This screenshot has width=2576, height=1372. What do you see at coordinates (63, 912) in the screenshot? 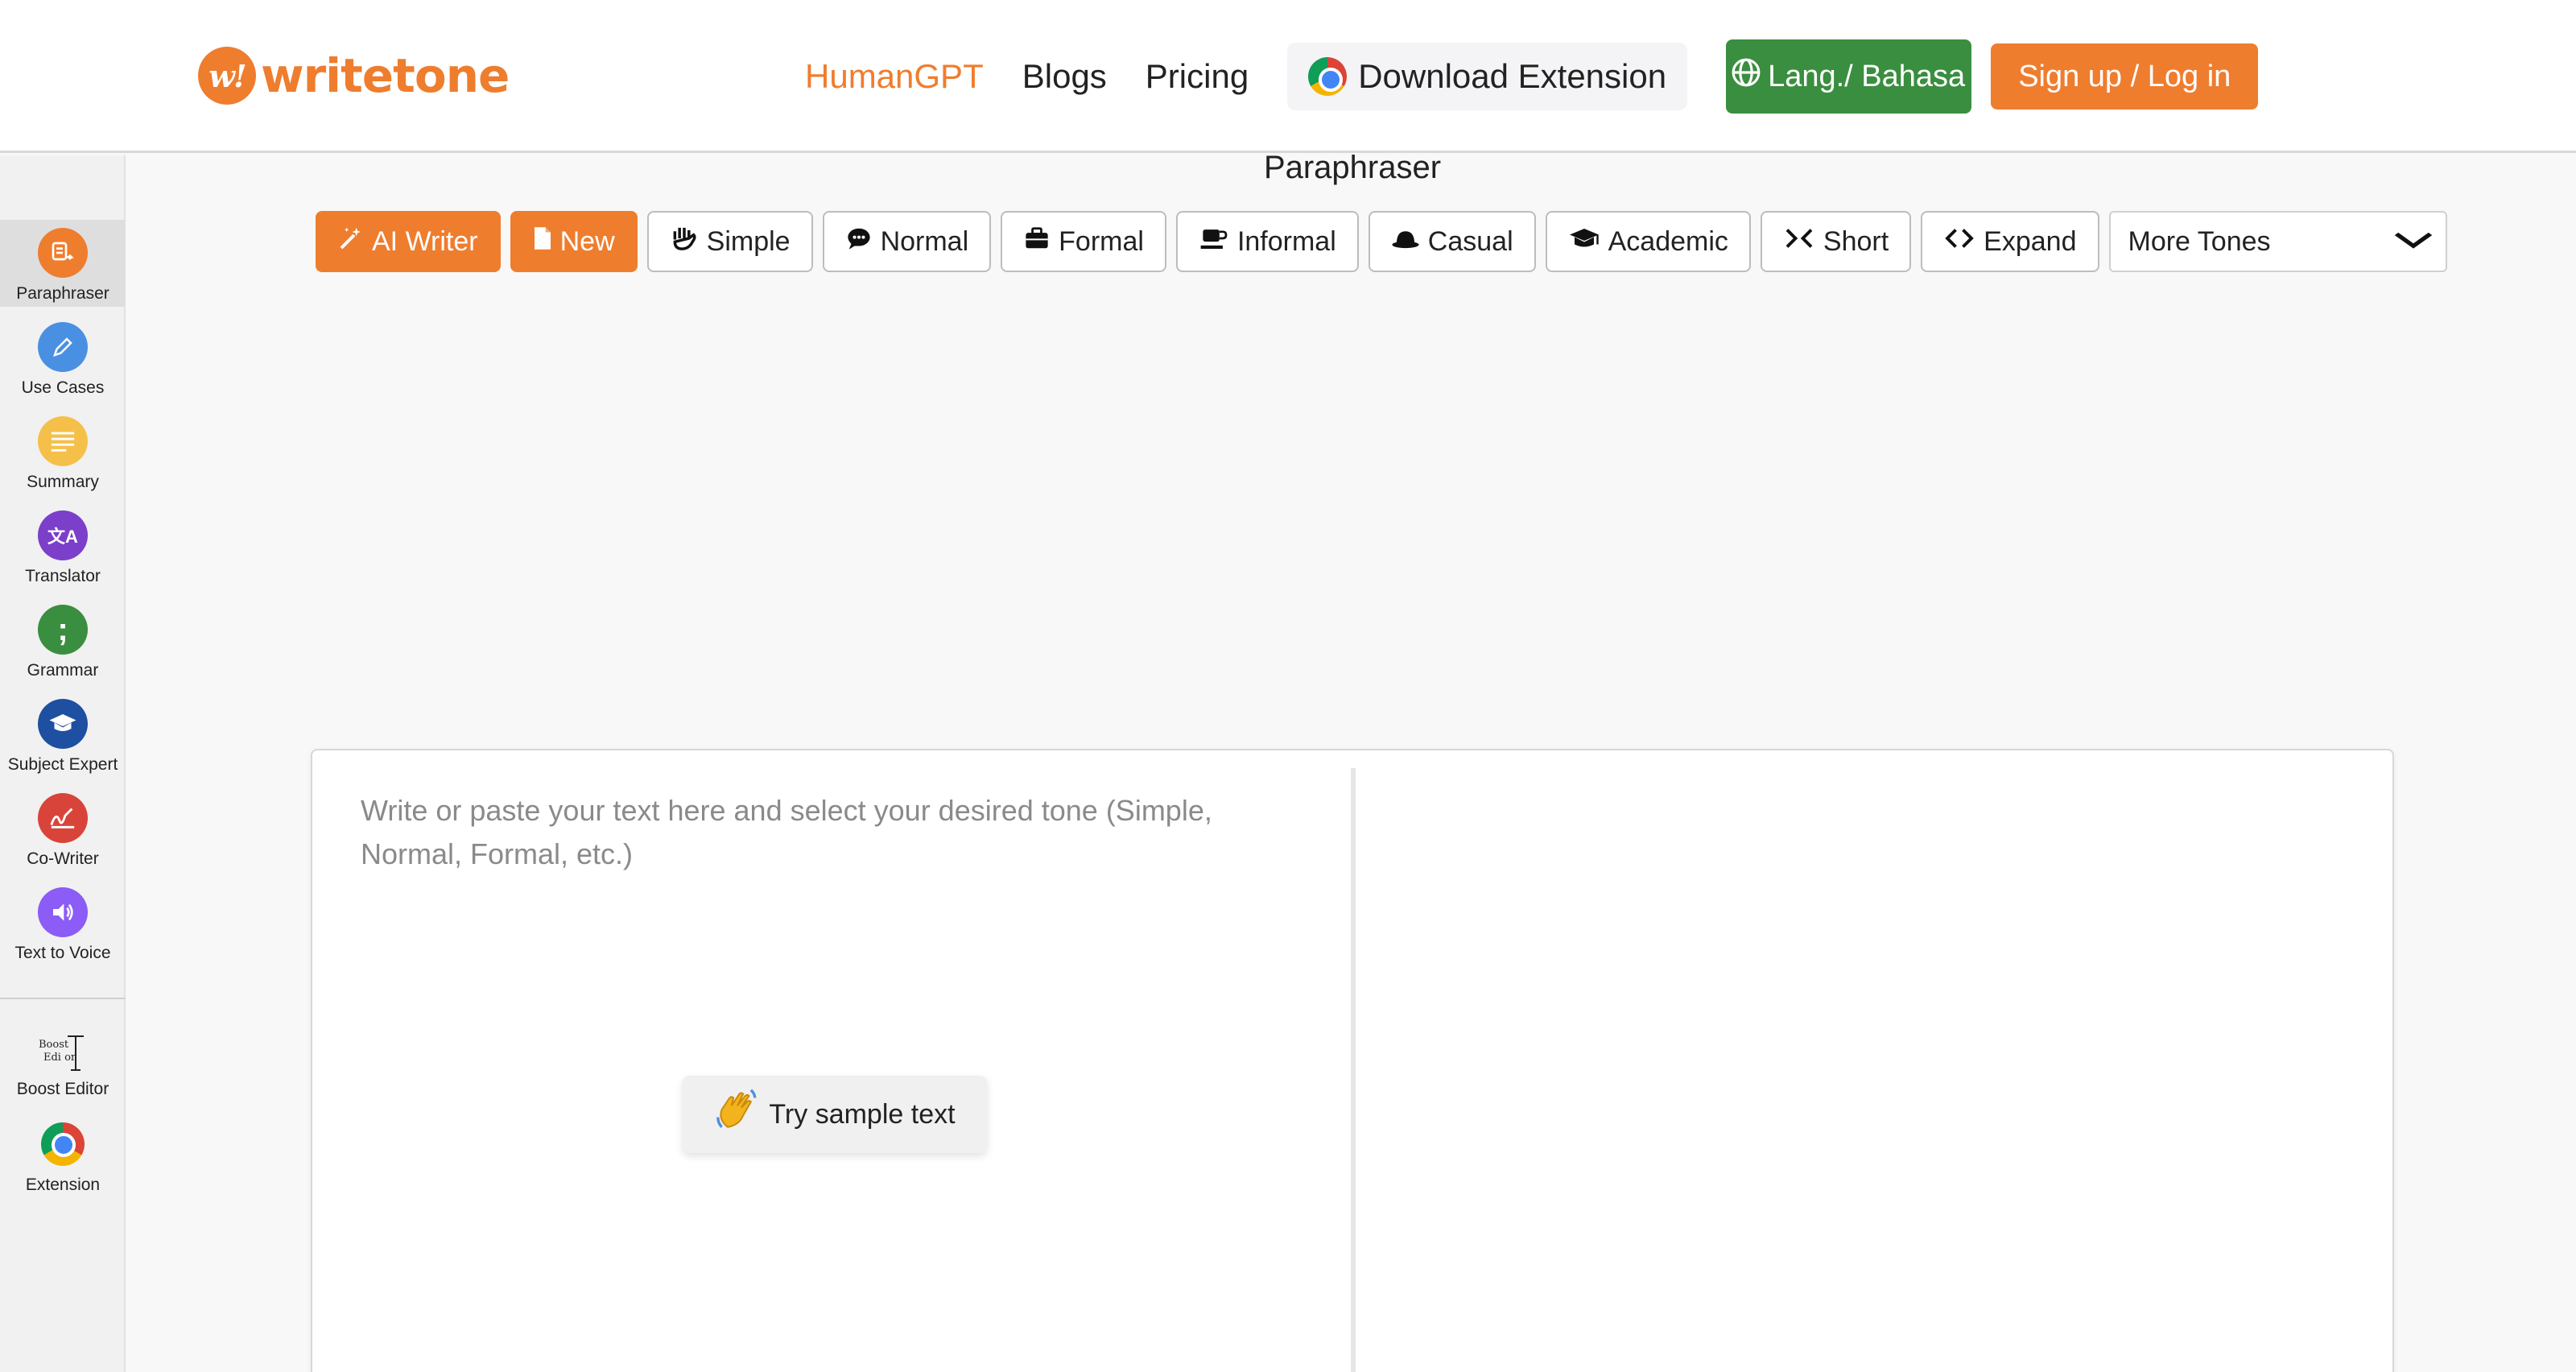
I see `speaker-icon` at bounding box center [63, 912].